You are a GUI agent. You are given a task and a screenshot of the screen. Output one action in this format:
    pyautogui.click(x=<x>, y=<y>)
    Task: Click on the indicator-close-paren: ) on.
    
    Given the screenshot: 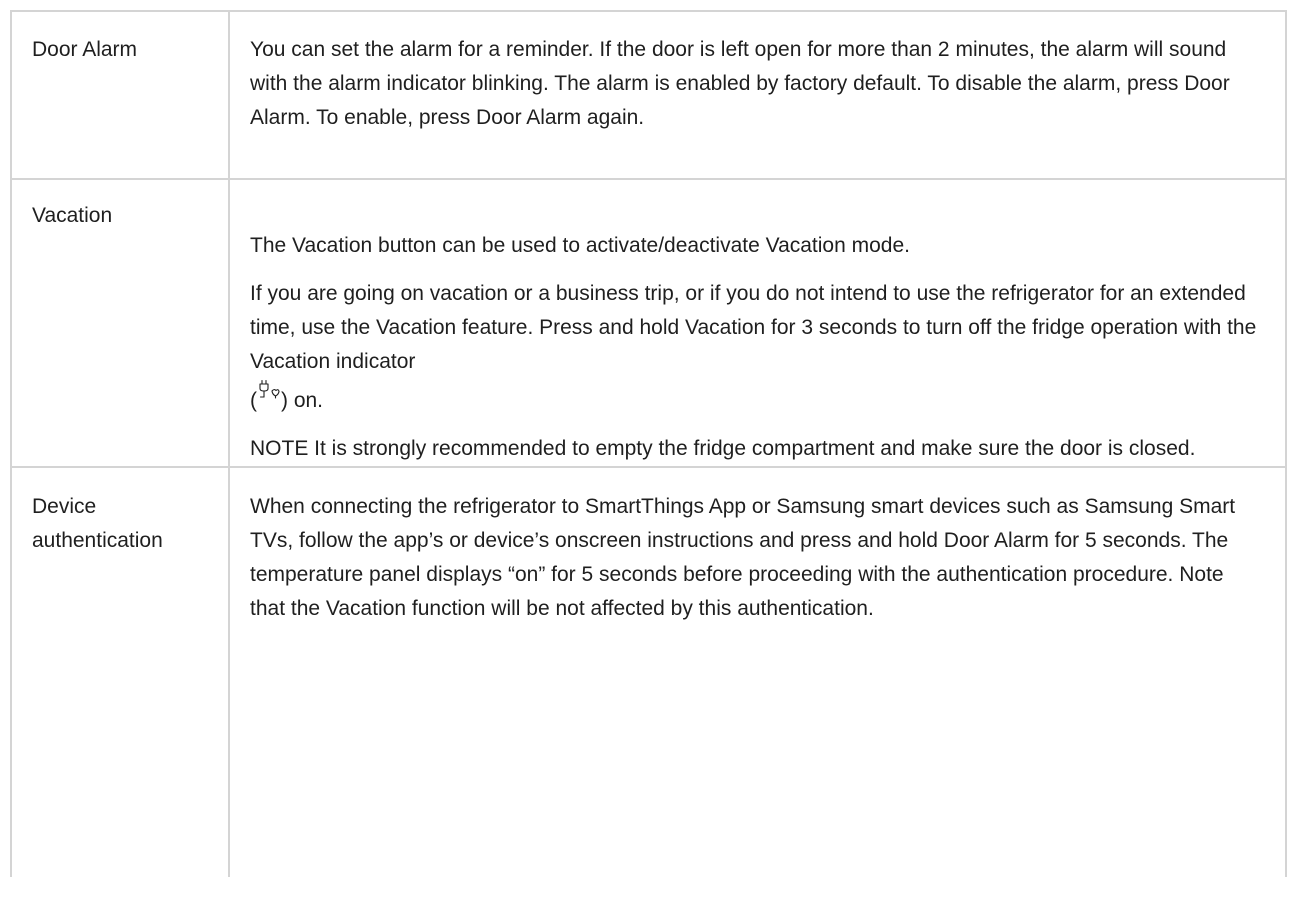 What is the action you would take?
    pyautogui.click(x=302, y=400)
    